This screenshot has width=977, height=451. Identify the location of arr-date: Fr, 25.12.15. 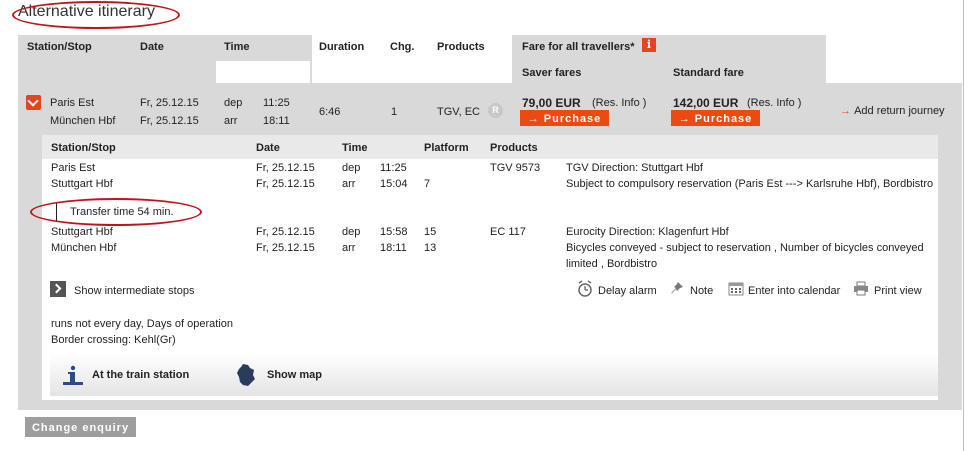
(169, 121).